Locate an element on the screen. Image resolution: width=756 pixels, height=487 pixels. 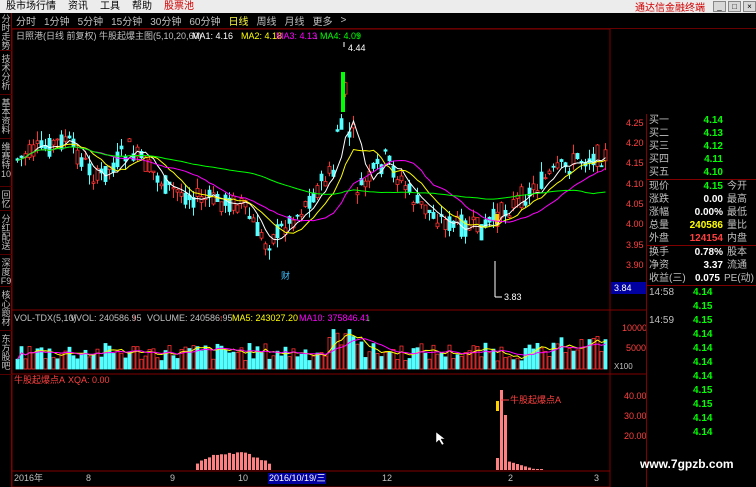
stock-pool-link: 股票池 is located at coordinates (179, 6).